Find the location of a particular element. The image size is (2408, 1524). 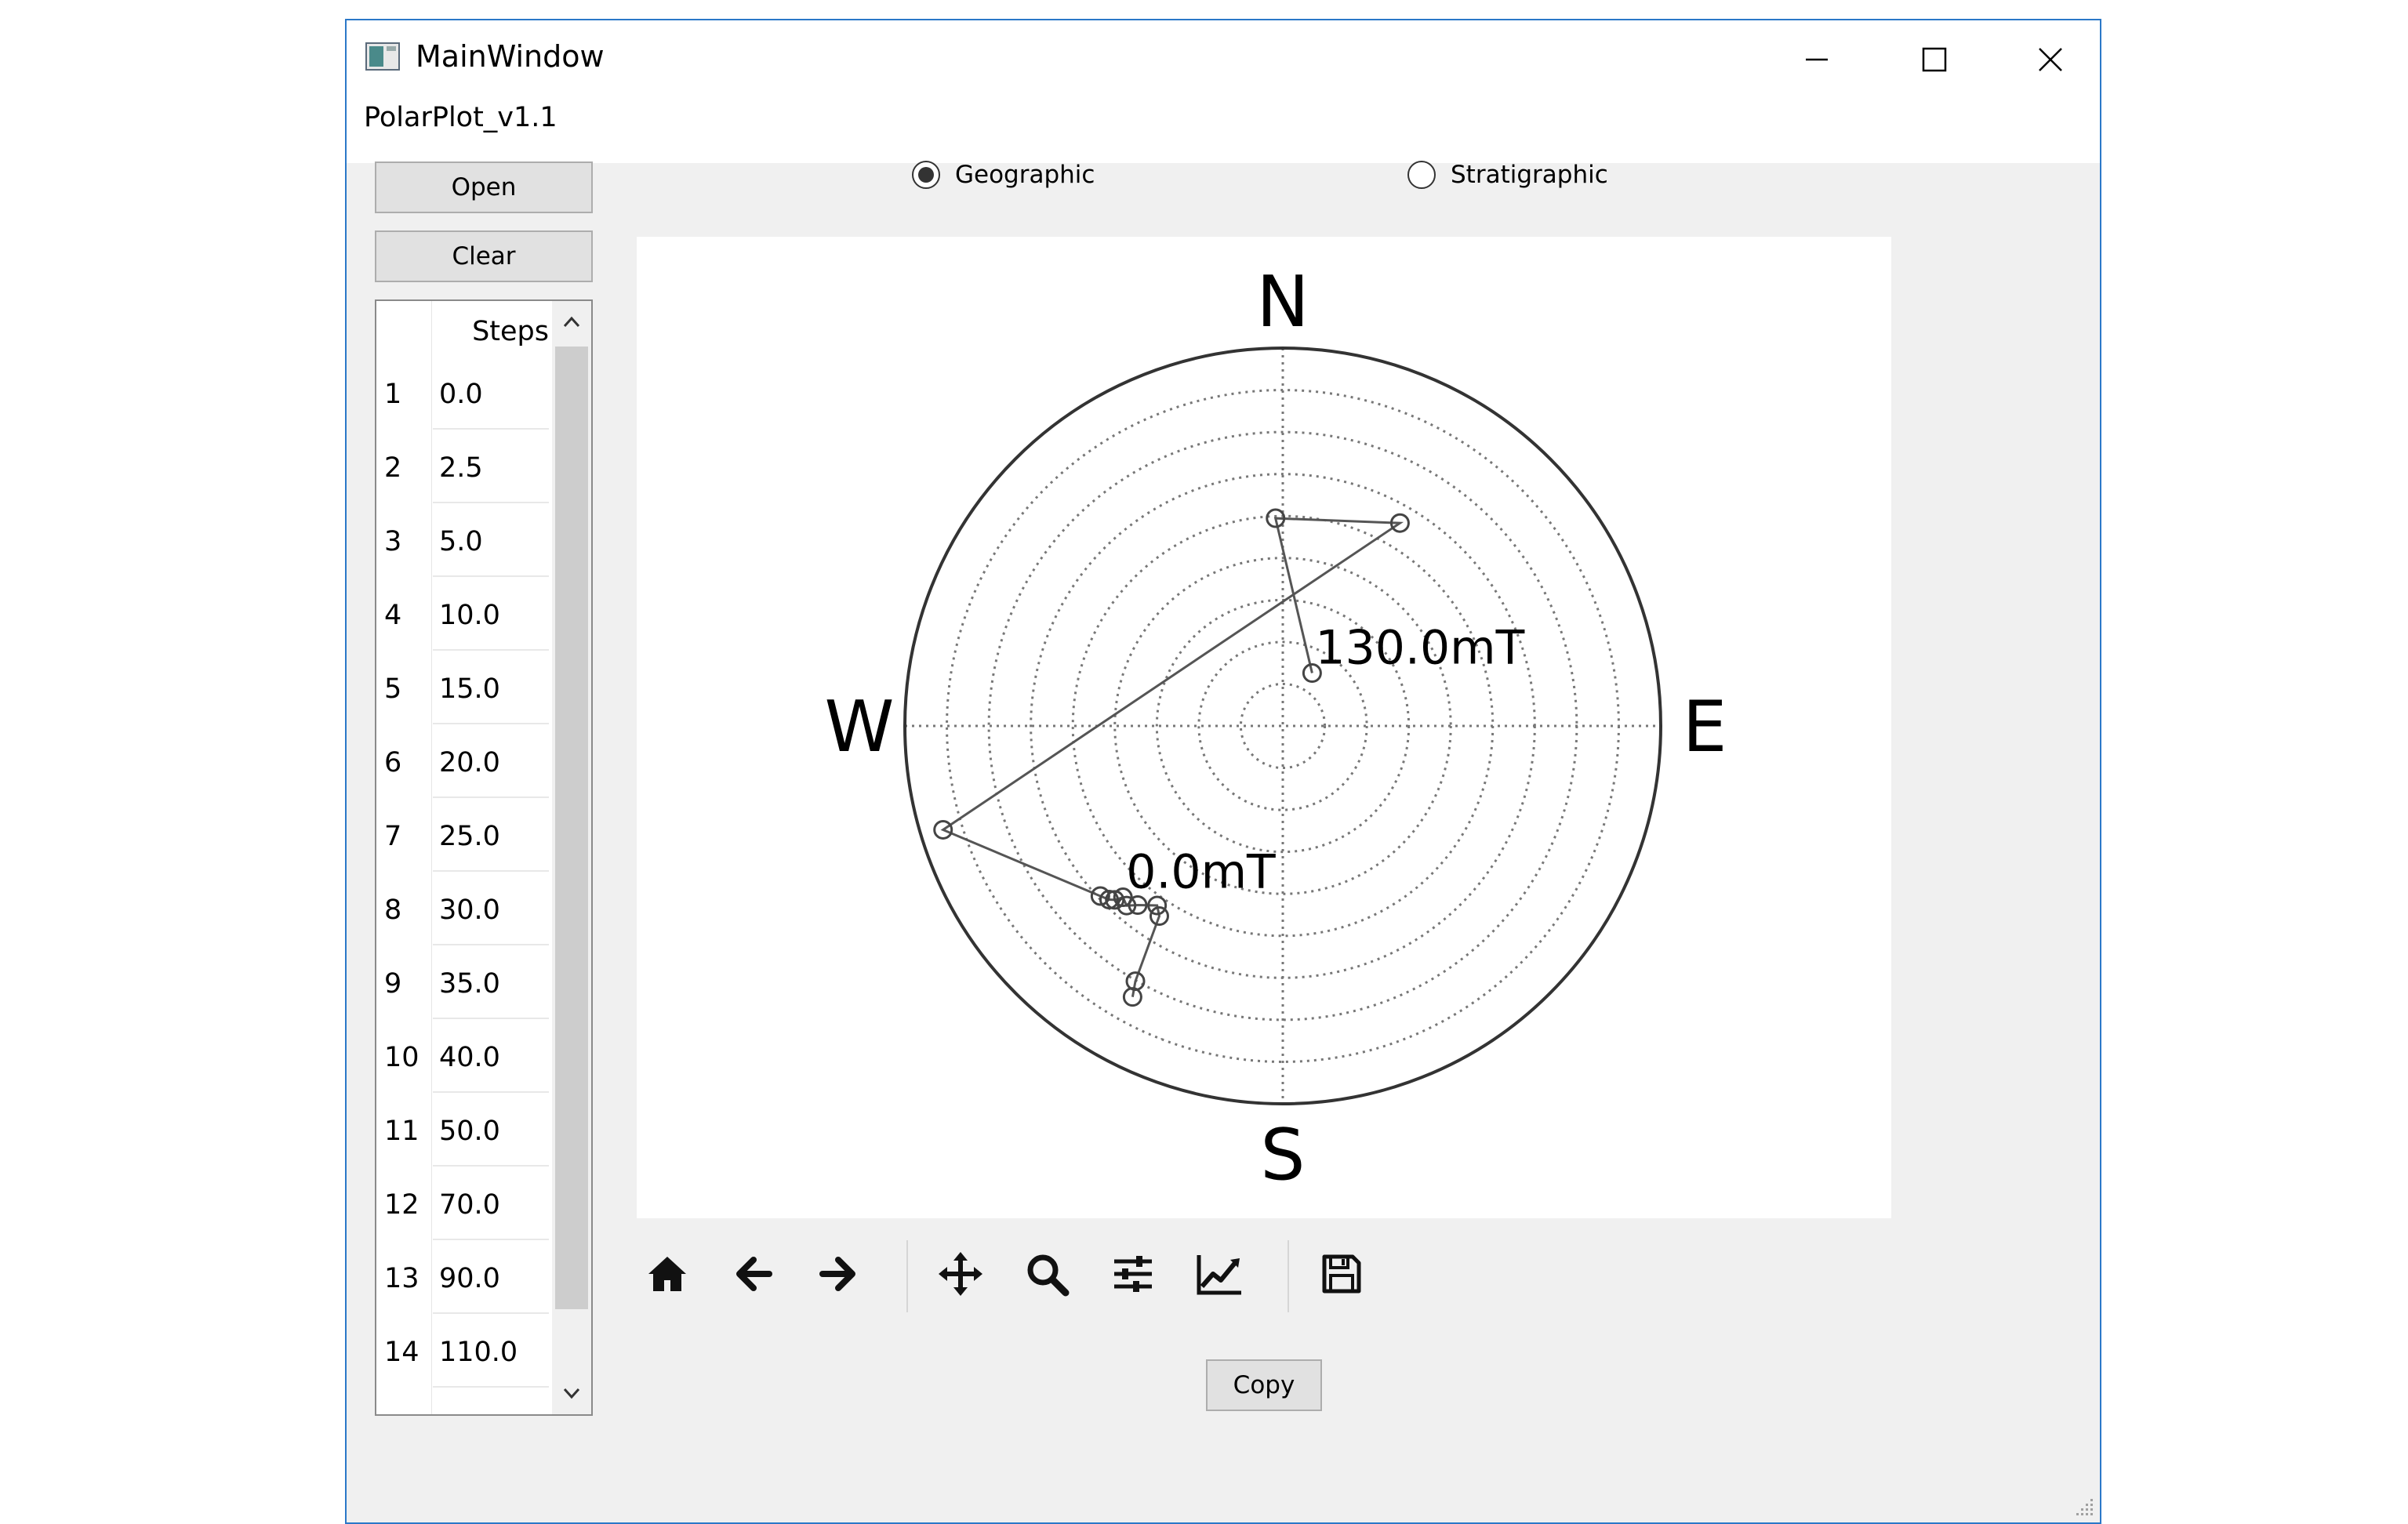

row-number: 1 is located at coordinates (406, 394).